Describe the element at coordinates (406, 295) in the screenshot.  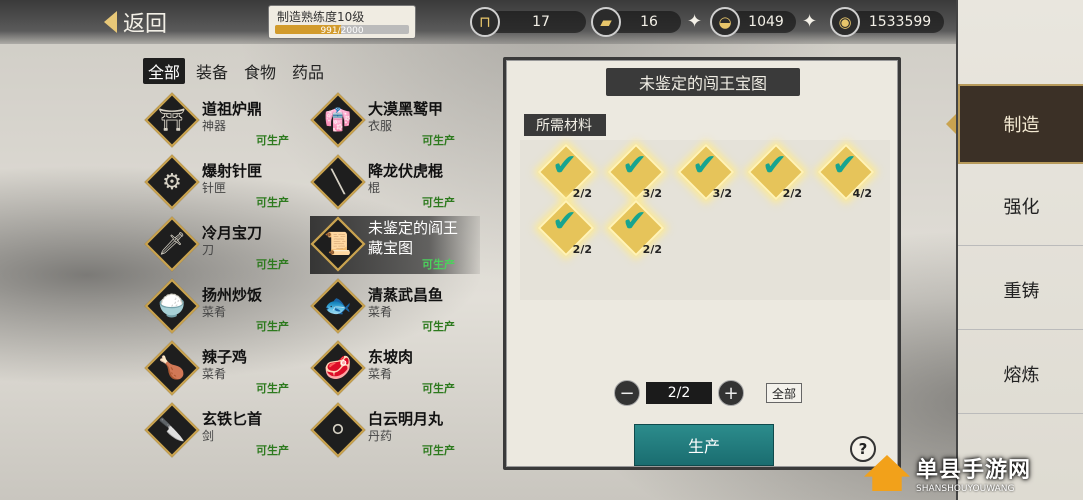
I see `item-name: 清蒸武昌鱼` at that location.